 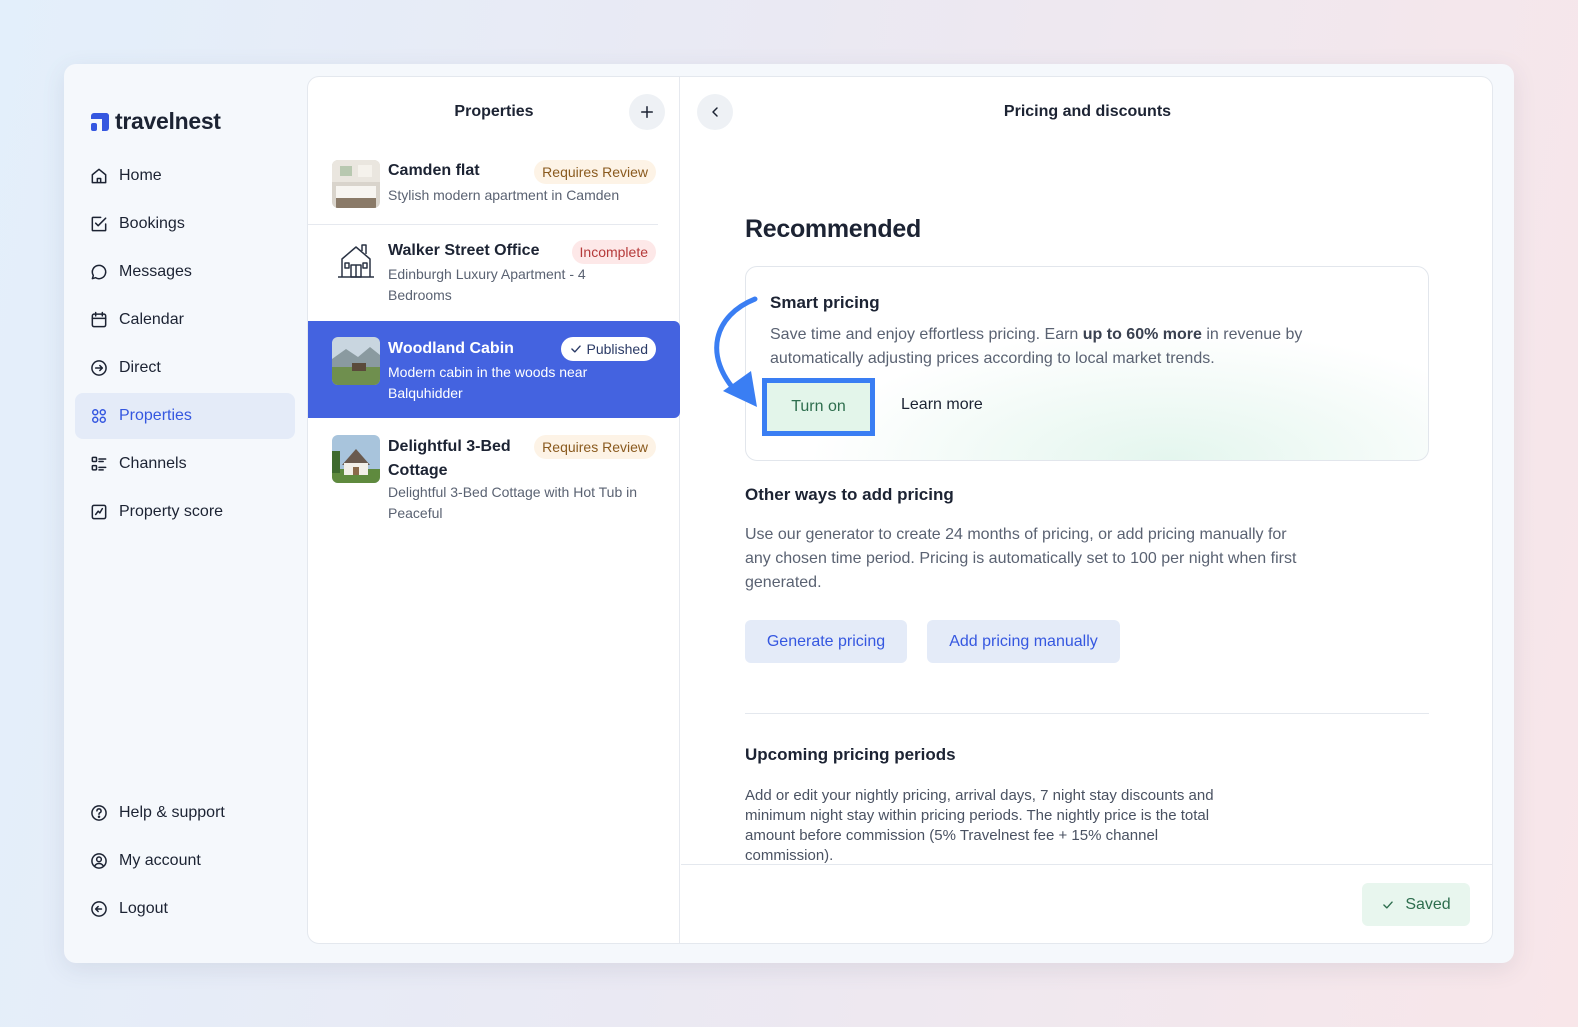 I want to click on logout-icon, so click(x=99, y=909).